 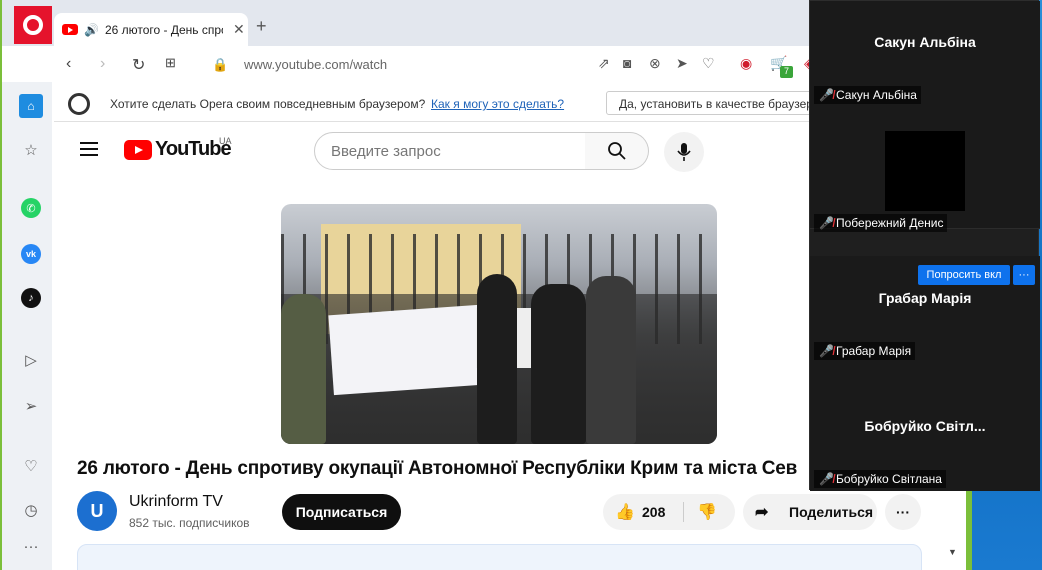 I want to click on description-box, so click(x=499, y=557).